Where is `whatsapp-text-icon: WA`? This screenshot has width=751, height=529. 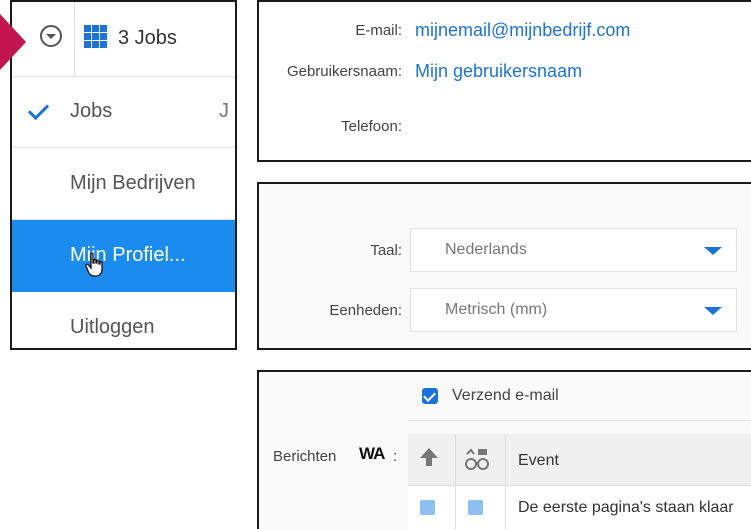
whatsapp-text-icon: WA is located at coordinates (372, 453).